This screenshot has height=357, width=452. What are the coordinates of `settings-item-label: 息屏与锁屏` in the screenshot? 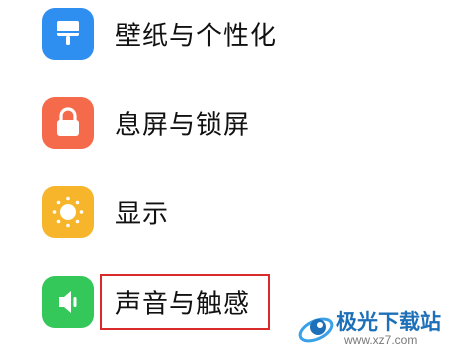 It's located at (183, 125).